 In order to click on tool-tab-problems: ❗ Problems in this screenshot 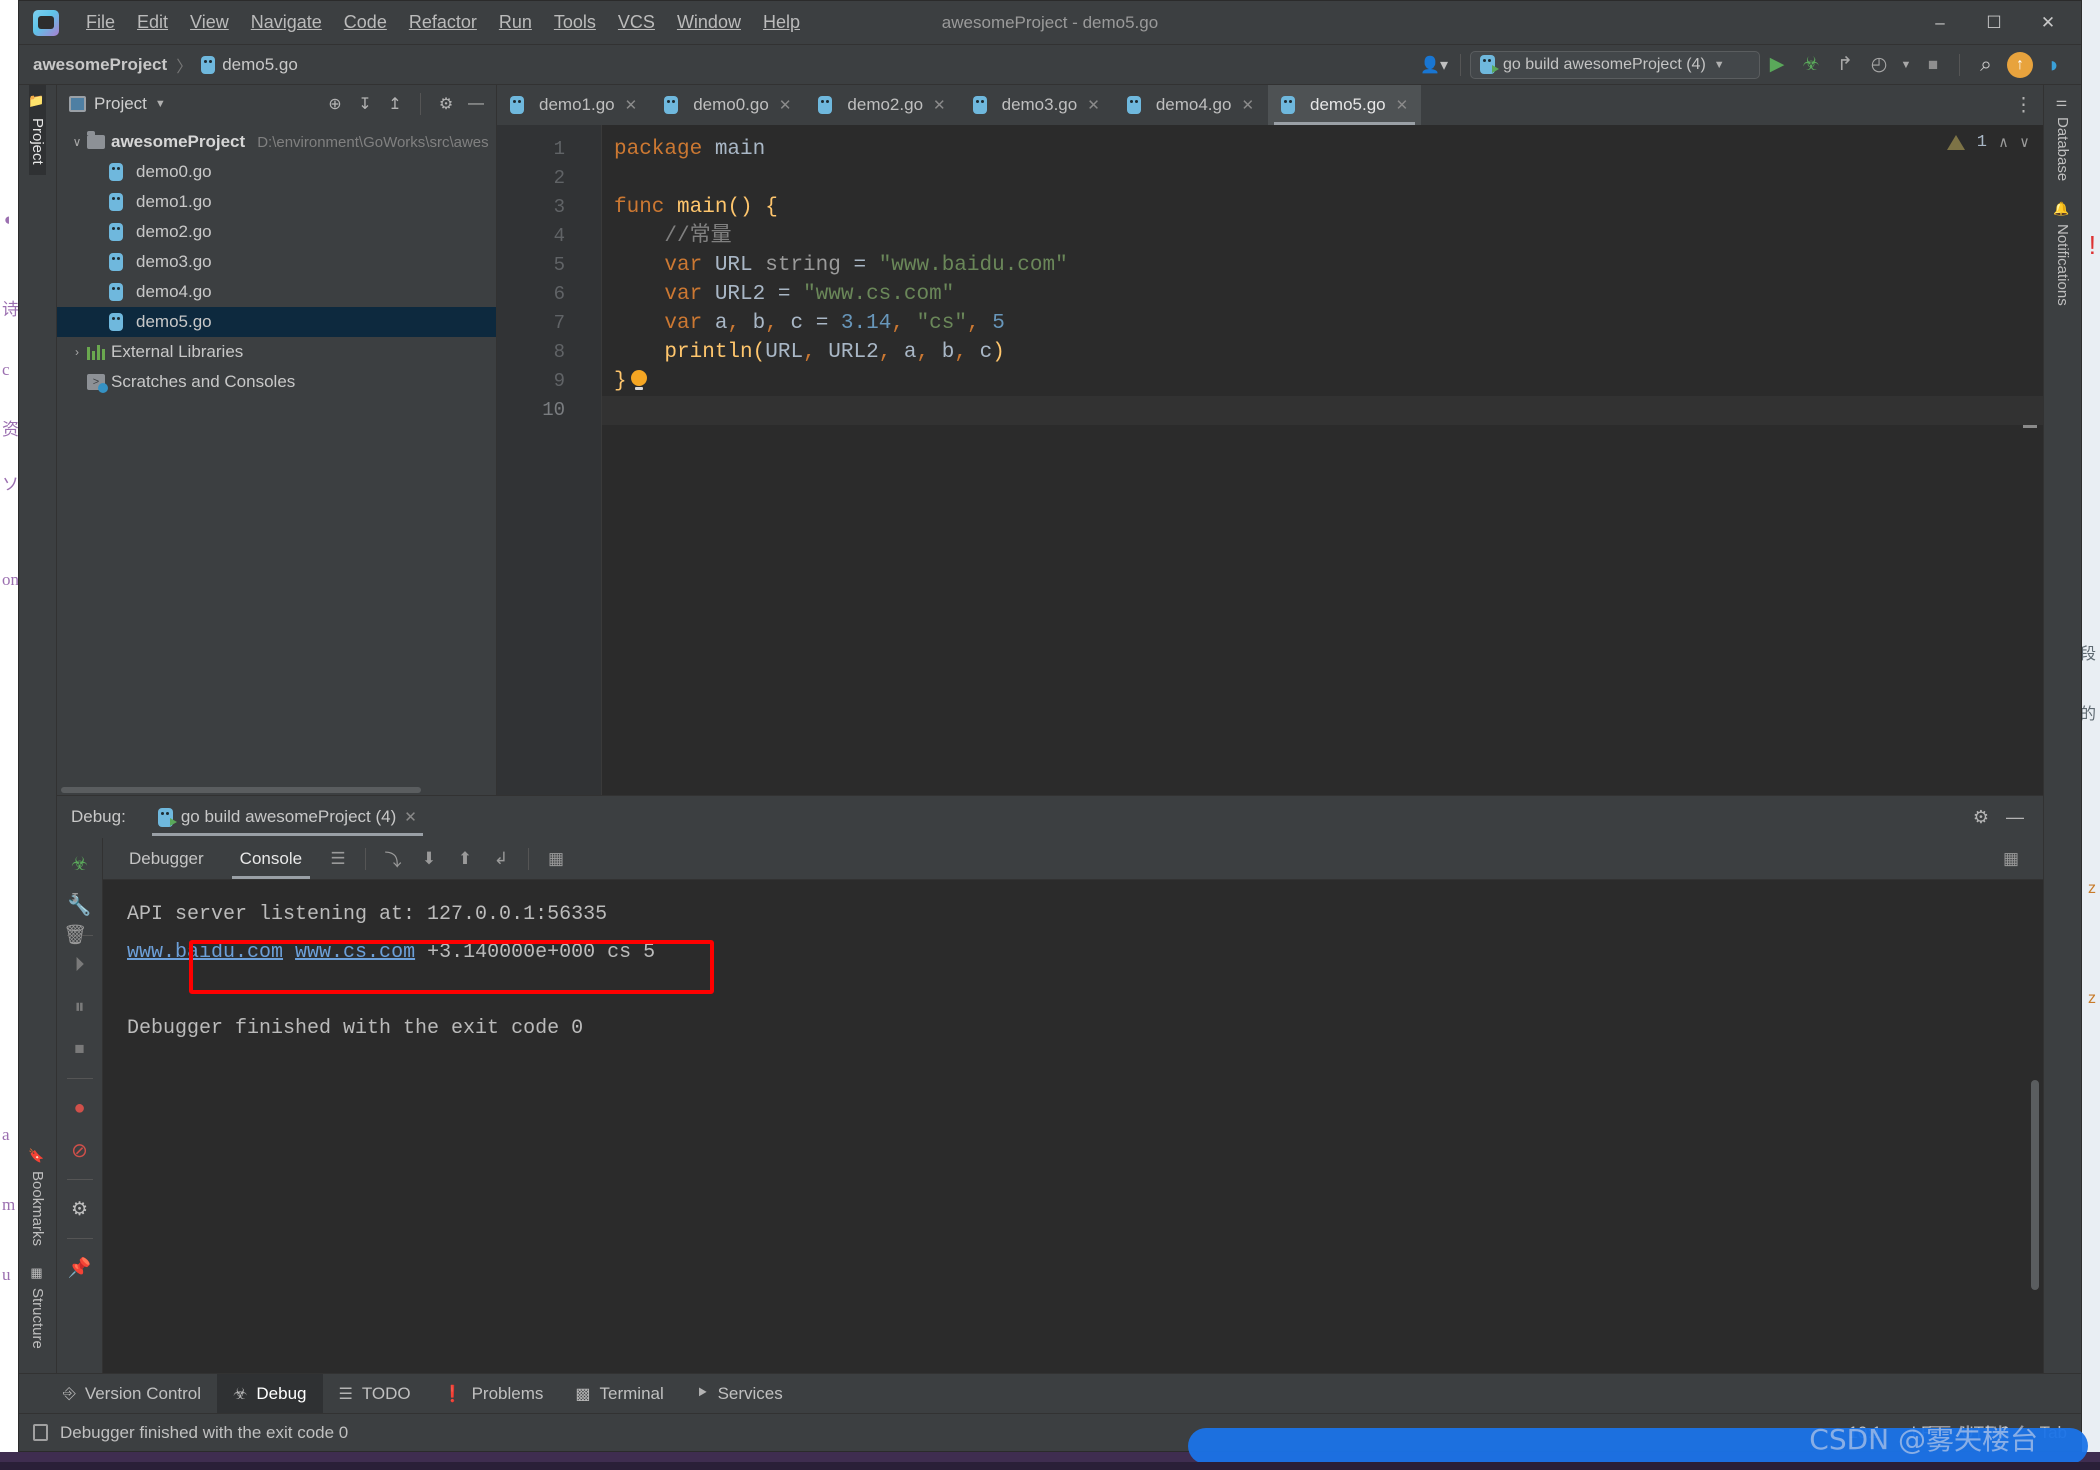, I will do `click(493, 1393)`.